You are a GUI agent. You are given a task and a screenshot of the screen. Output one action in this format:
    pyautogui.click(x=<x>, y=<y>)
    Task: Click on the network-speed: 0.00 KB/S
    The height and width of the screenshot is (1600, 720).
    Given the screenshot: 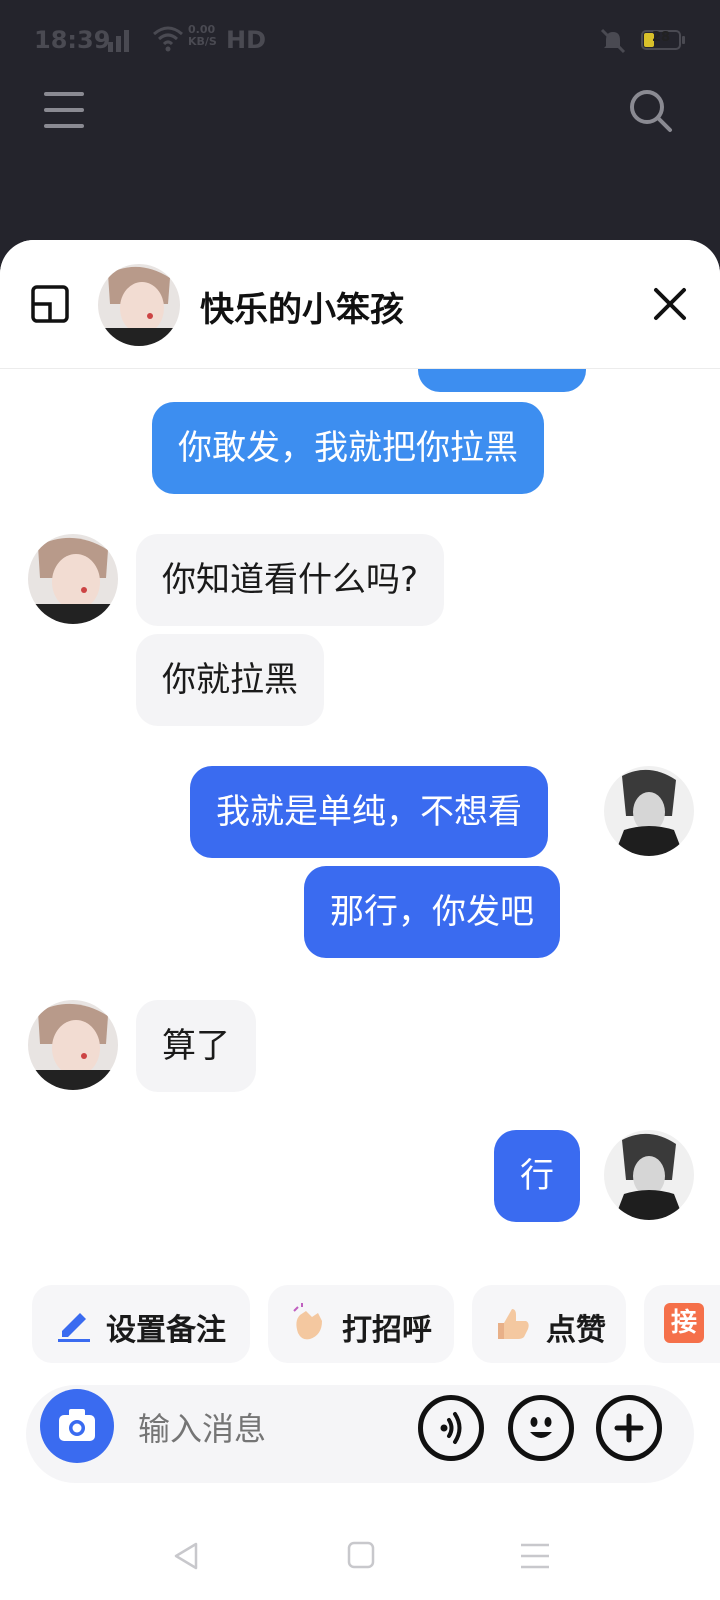 What is the action you would take?
    pyautogui.click(x=202, y=35)
    